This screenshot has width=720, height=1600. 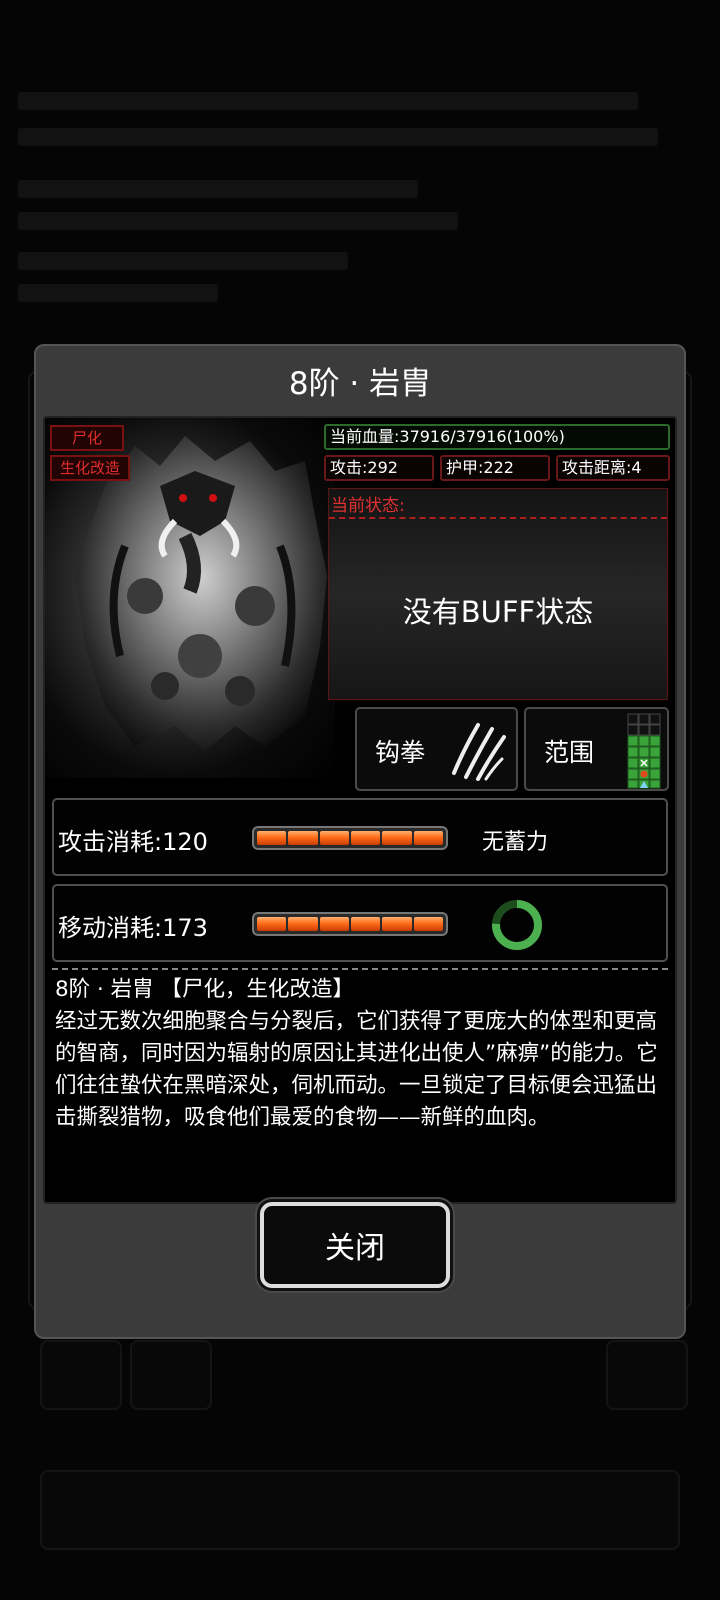 What do you see at coordinates (497, 437) in the screenshot?
I see `hp-display: 当前血量:37916/37916(100%)` at bounding box center [497, 437].